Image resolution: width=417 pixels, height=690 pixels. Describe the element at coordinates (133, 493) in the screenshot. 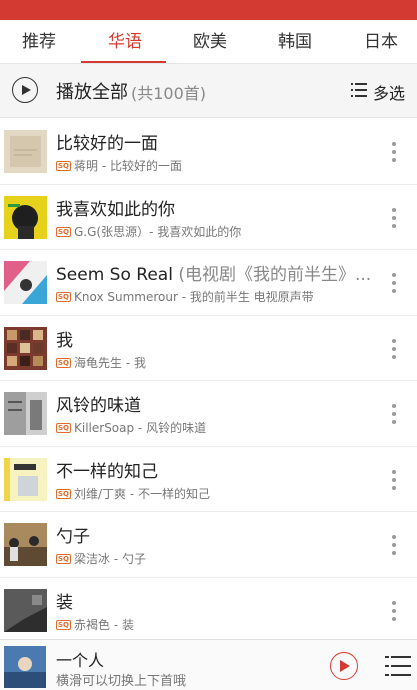

I see `song-subtitle: SQ 刘维/丁爽 - 不一样的知己` at that location.